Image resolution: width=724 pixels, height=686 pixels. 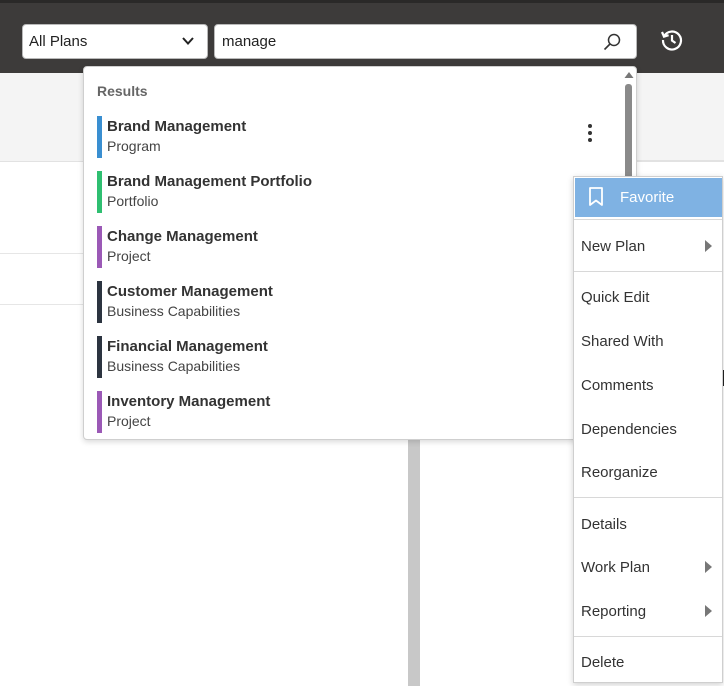 What do you see at coordinates (177, 126) in the screenshot?
I see `result-name: Brand Management` at bounding box center [177, 126].